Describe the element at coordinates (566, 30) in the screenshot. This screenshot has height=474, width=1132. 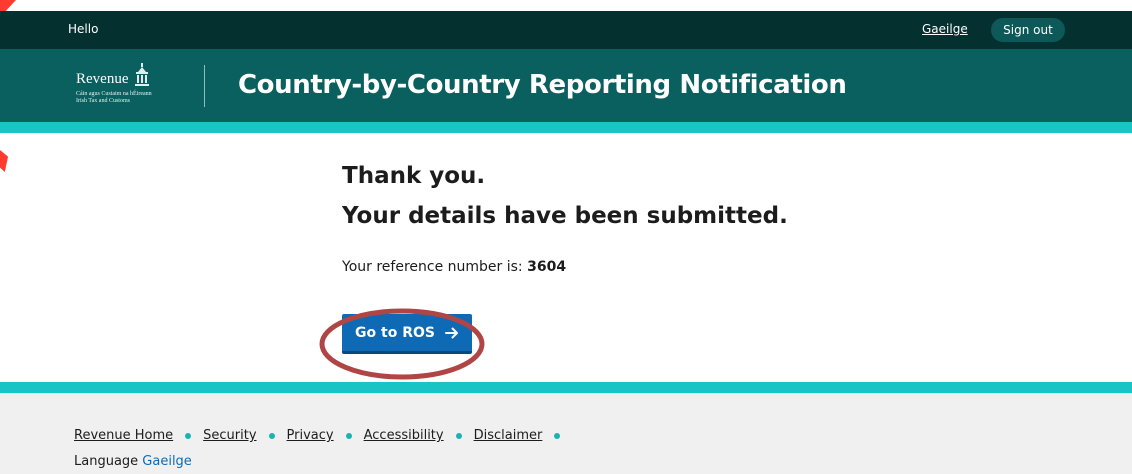
I see `top-bar: Hello Gaeilge Sign out` at that location.